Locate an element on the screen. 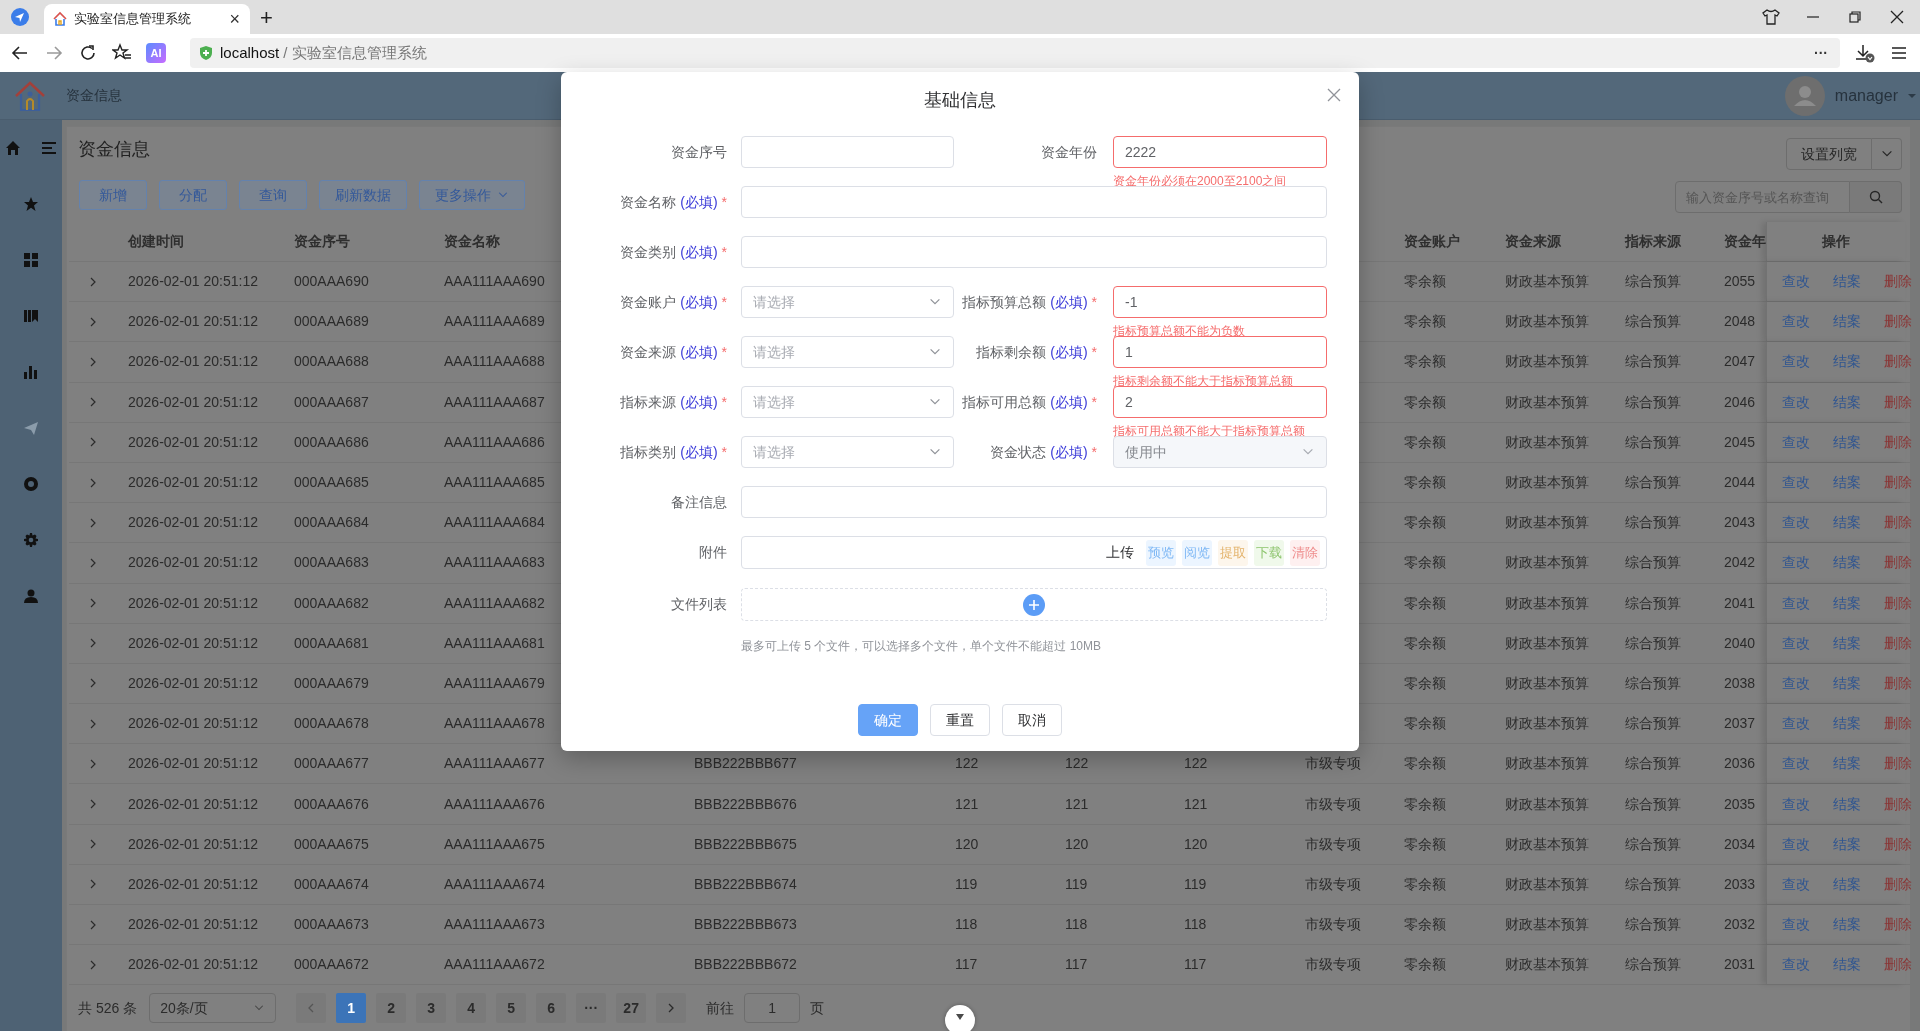  dialog-button: 取消 is located at coordinates (1032, 720).